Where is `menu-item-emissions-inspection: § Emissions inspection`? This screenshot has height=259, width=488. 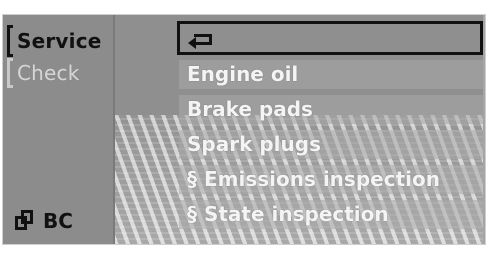
menu-item-emissions-inspection: § Emissions inspection is located at coordinates (331, 179).